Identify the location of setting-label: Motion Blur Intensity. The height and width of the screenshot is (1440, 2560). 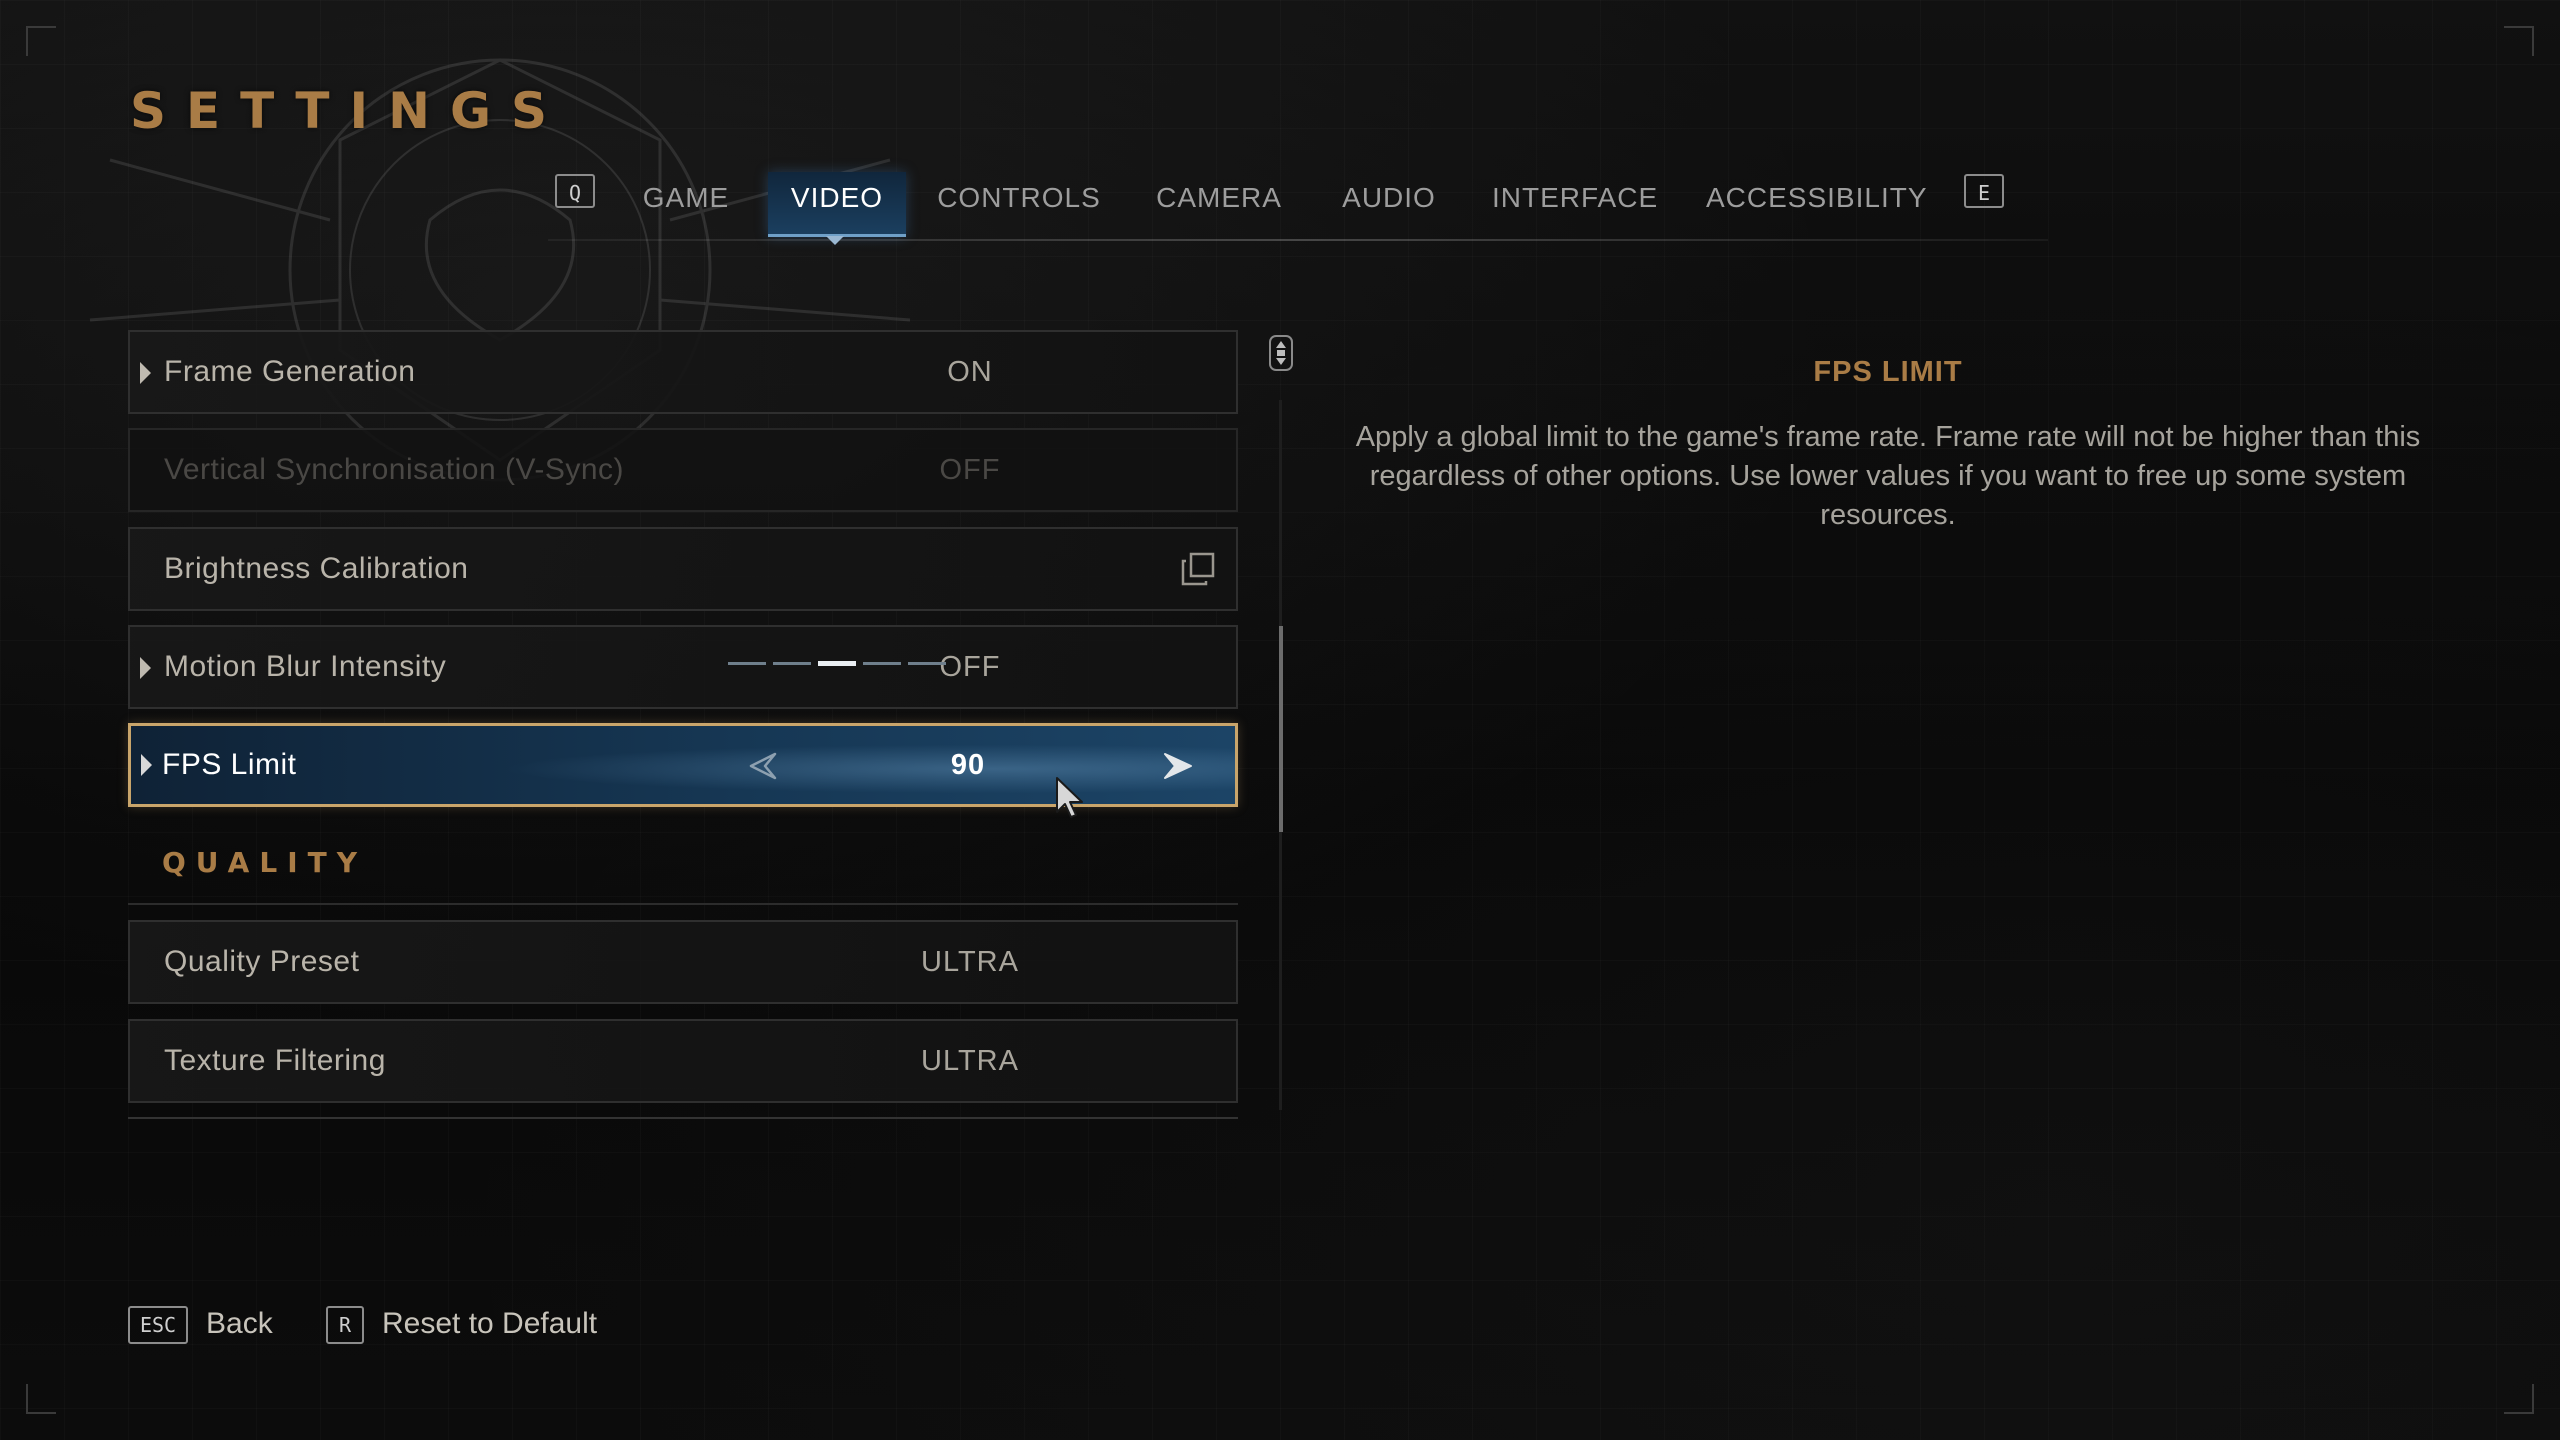
(305, 666).